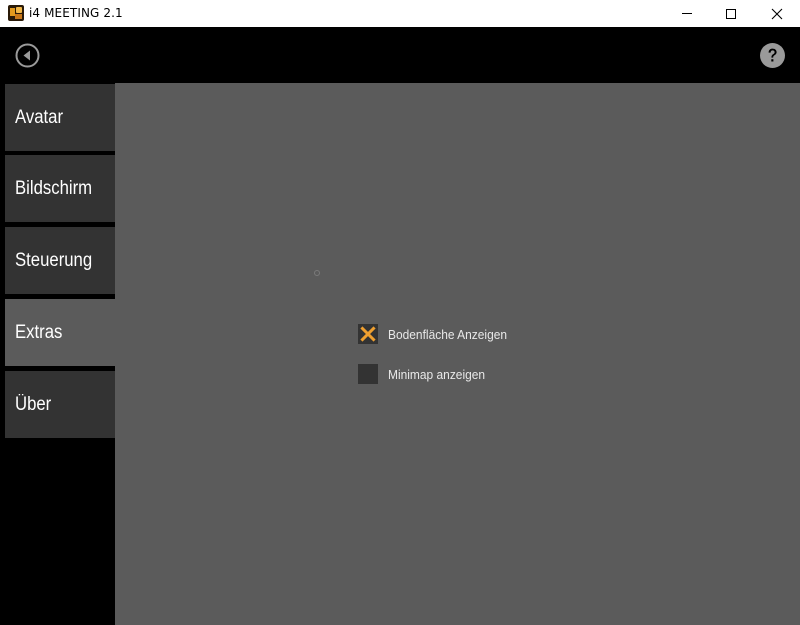 The height and width of the screenshot is (625, 800). What do you see at coordinates (317, 273) in the screenshot?
I see `loading-indicator-icon` at bounding box center [317, 273].